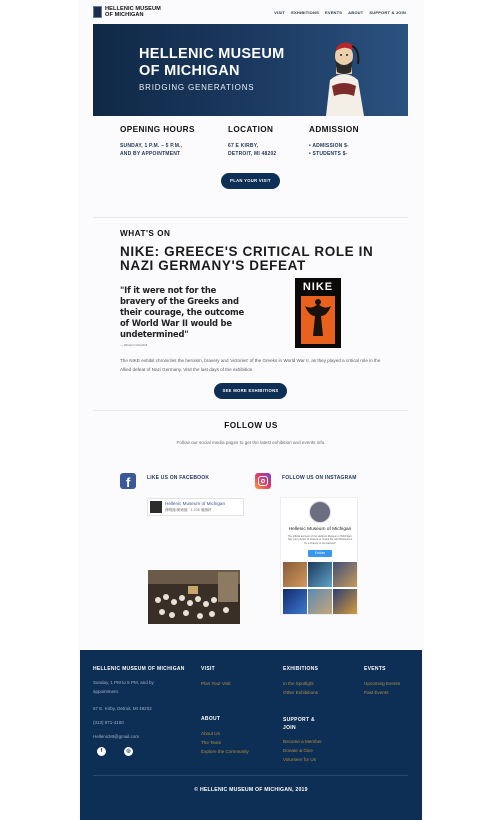  What do you see at coordinates (216, 683) in the screenshot?
I see `footer-link-plan-your-visit: Plan Your Visit` at bounding box center [216, 683].